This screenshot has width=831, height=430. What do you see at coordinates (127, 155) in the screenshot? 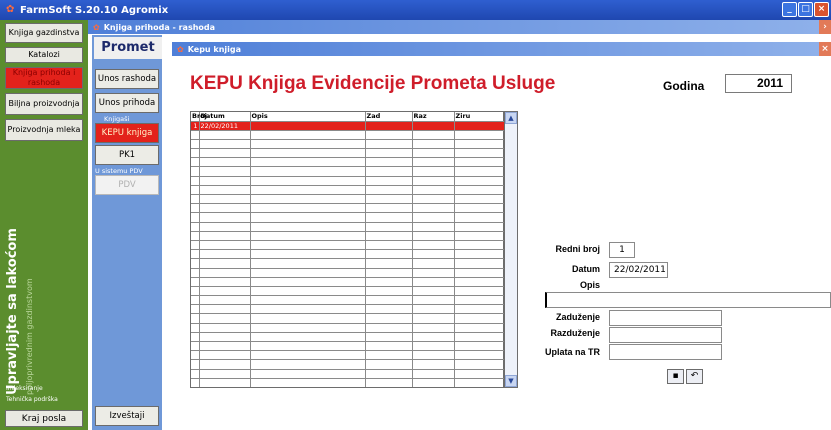
I see `pk1-button: PK1` at bounding box center [127, 155].